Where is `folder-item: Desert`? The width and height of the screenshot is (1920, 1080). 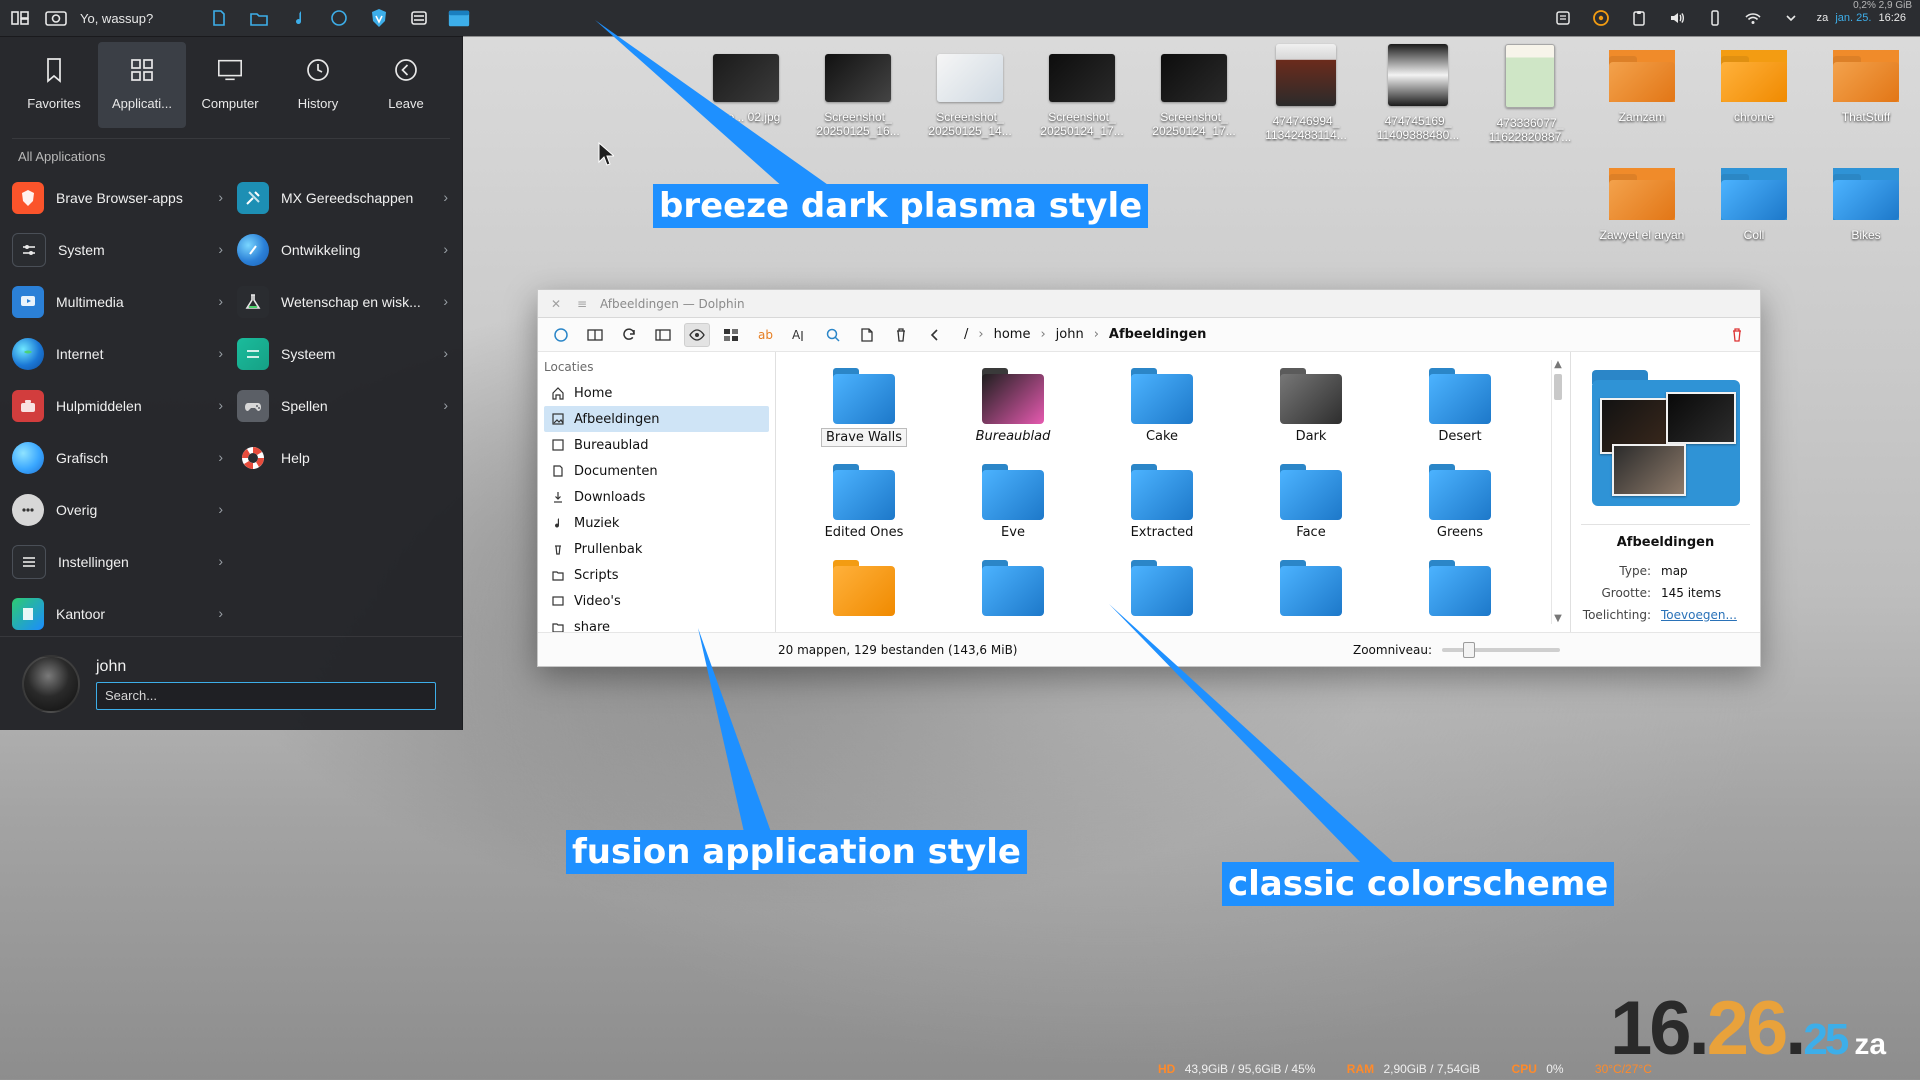
folder-item: Desert is located at coordinates (1460, 406).